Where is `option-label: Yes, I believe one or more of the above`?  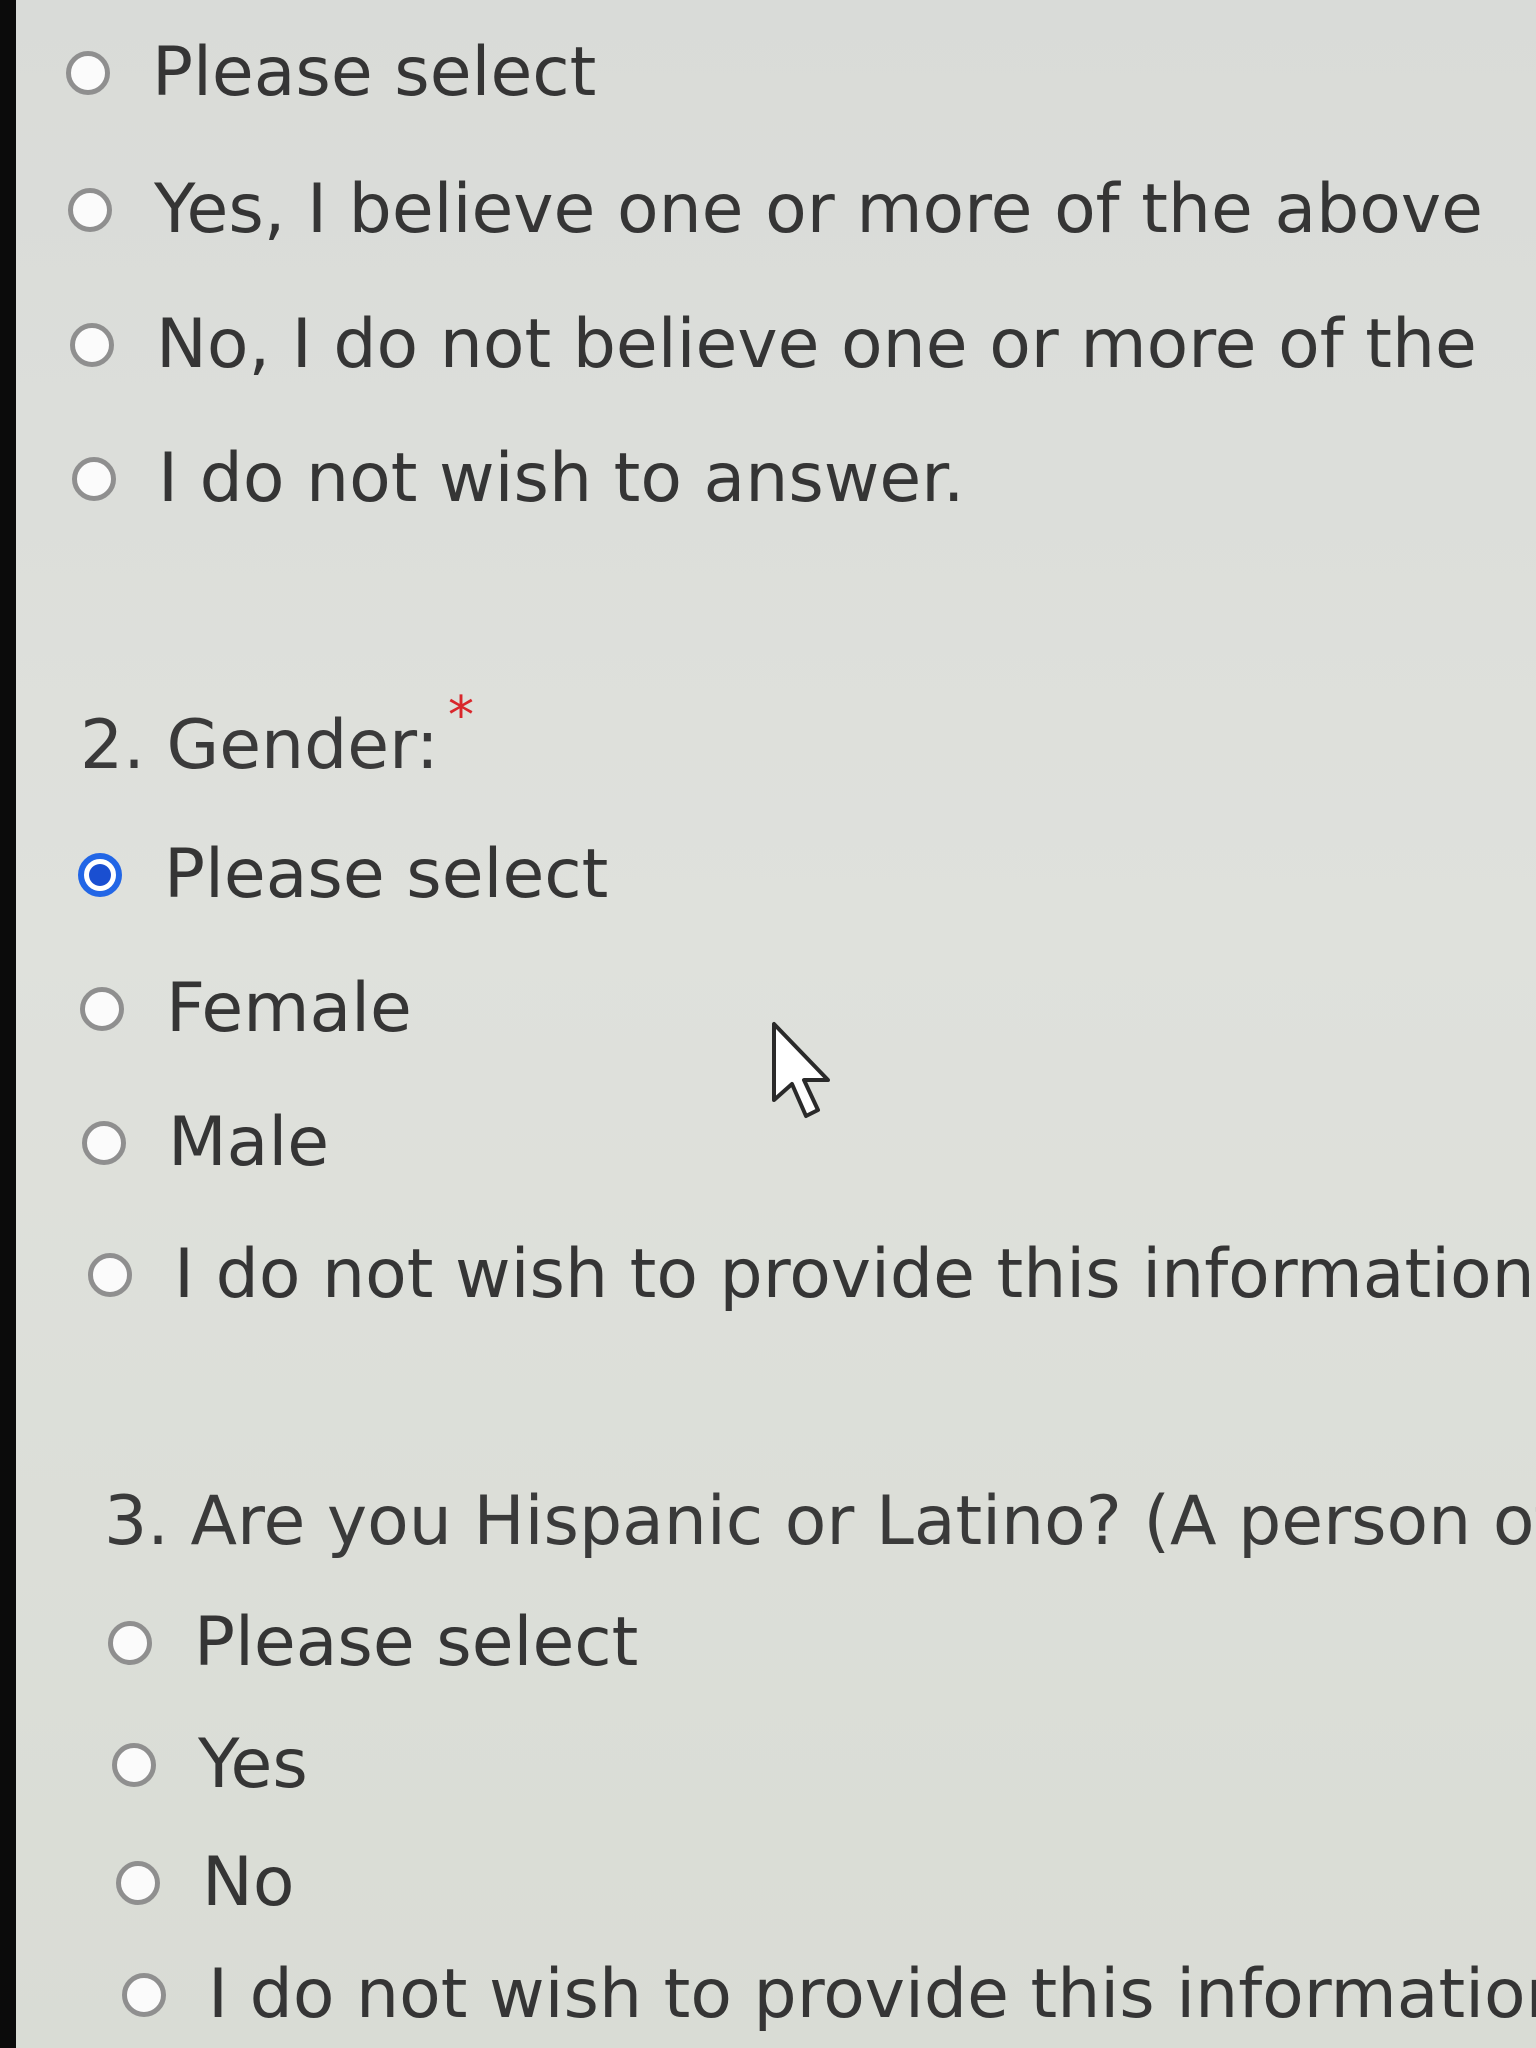
option-label: Yes, I believe one or more of the above is located at coordinates (818, 209).